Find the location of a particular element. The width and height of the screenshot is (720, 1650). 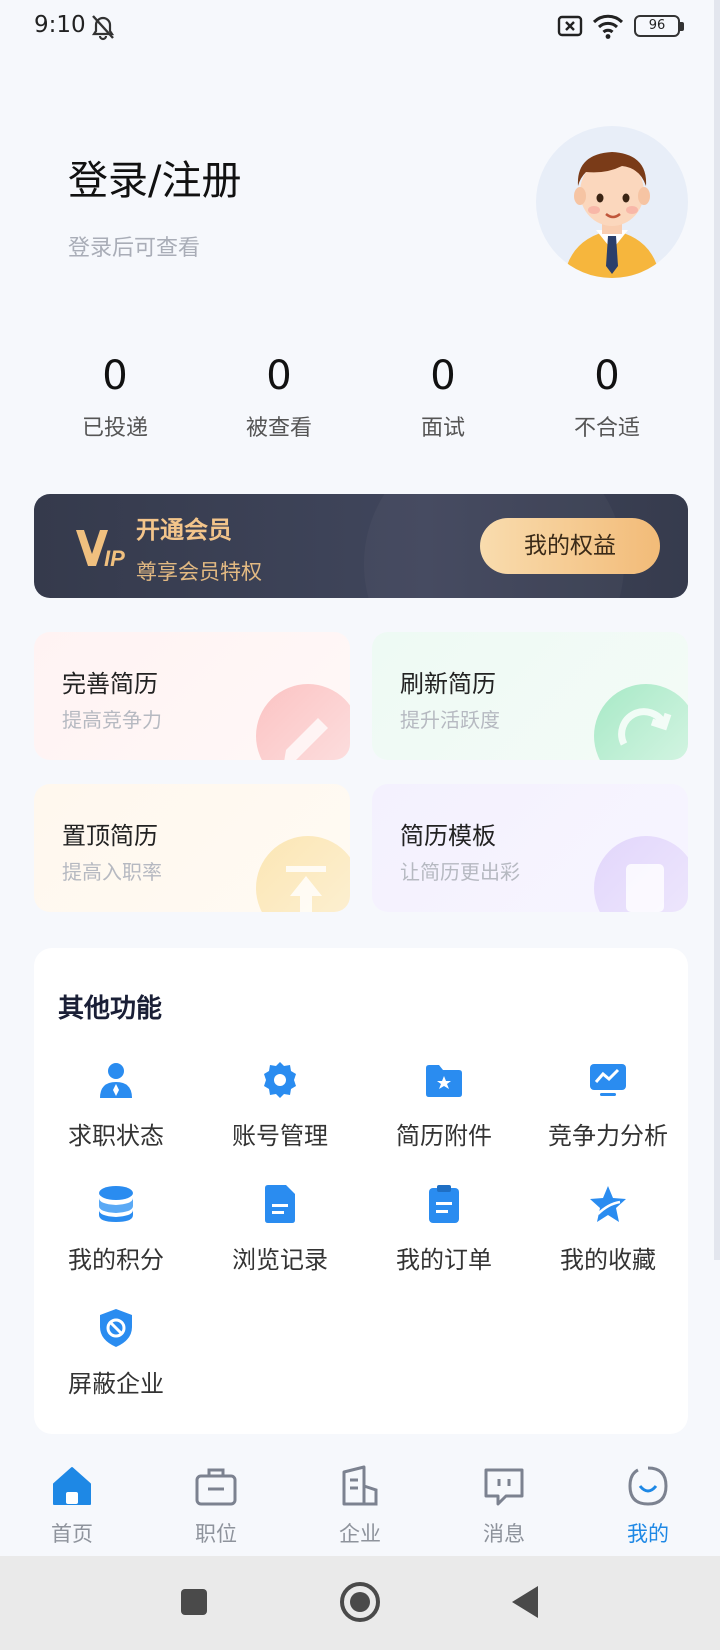

login-hint: 登录后可查看 is located at coordinates (134, 248).